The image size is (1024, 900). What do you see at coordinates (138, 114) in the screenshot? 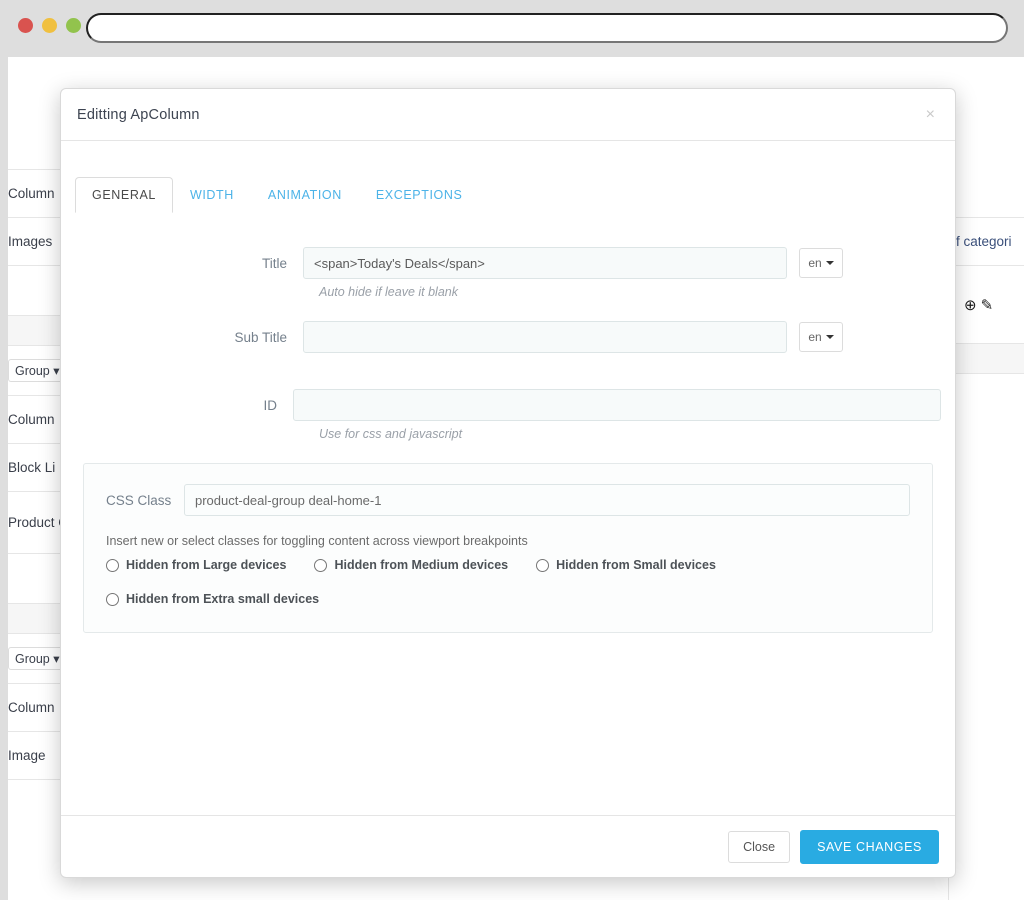
I see `modal-title: Editting ApColumn` at bounding box center [138, 114].